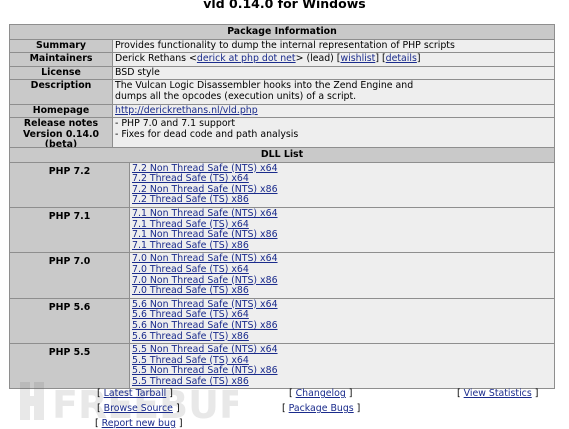 Image resolution: width=569 pixels, height=429 pixels. Describe the element at coordinates (342, 270) in the screenshot. I see `dll-download-link: 7.0 Thread Safe (TS) x64` at that location.